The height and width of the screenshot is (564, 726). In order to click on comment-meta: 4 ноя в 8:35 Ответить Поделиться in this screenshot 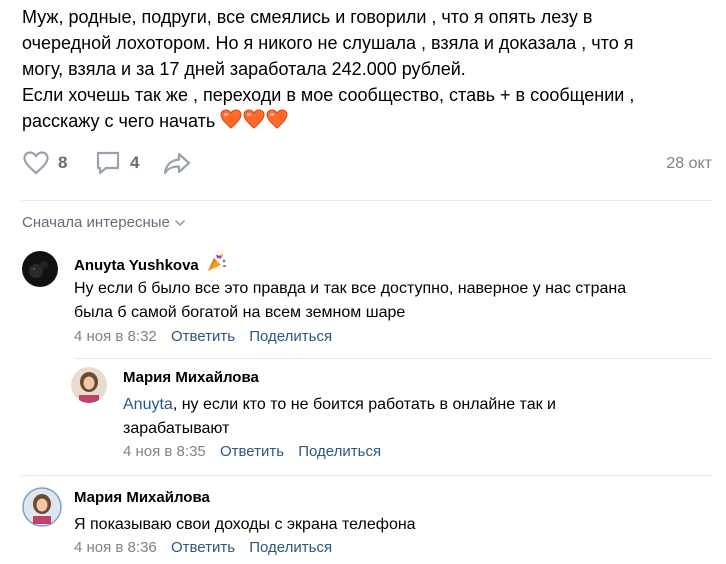, I will do `click(257, 451)`.